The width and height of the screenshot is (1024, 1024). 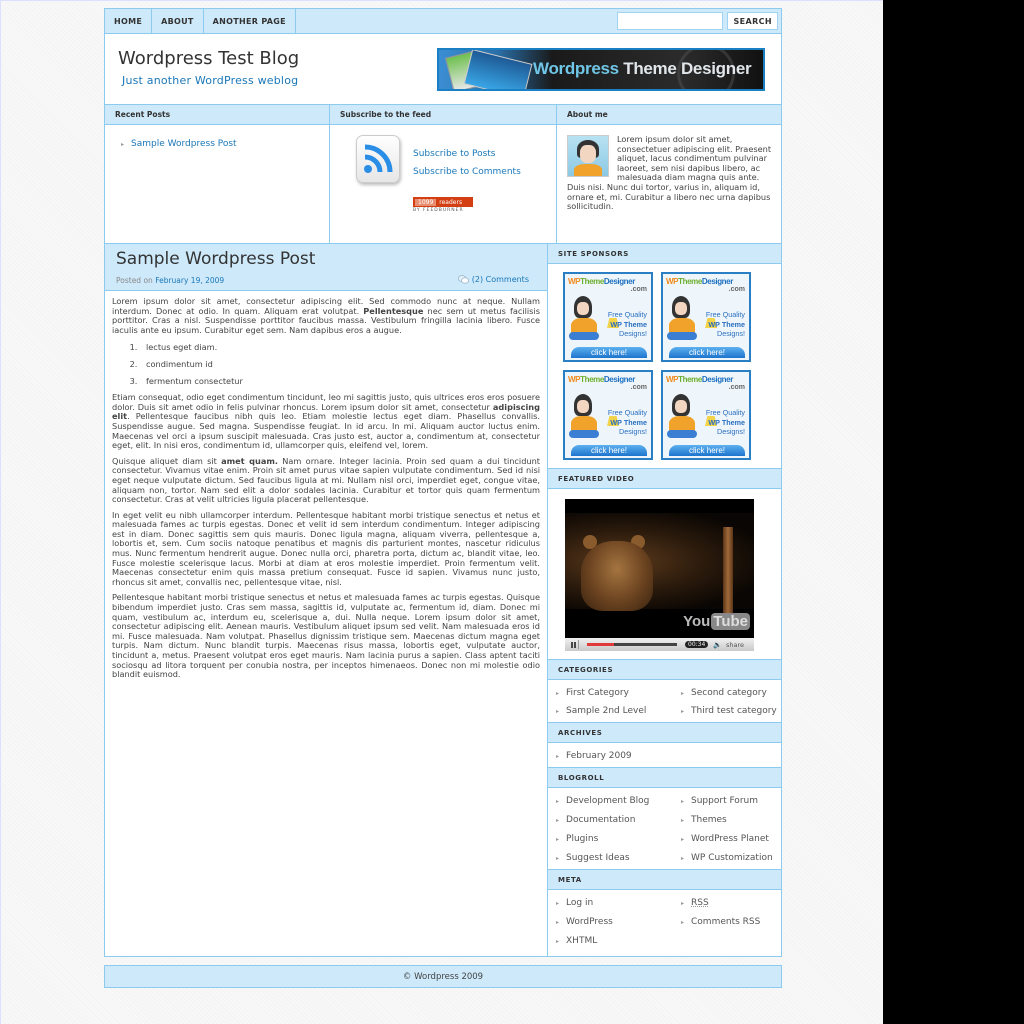 What do you see at coordinates (659, 575) in the screenshot?
I see `youtube-player: You Tube 00:34 🔈 share` at bounding box center [659, 575].